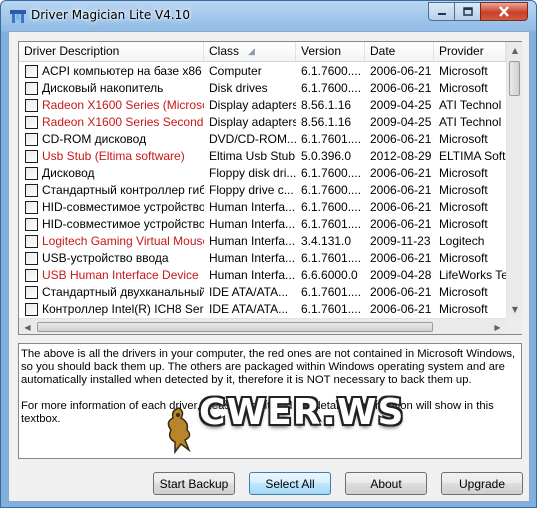  Describe the element at coordinates (111, 258) in the screenshot. I see `driver-cell-desc: USB-устройство ввода` at that location.